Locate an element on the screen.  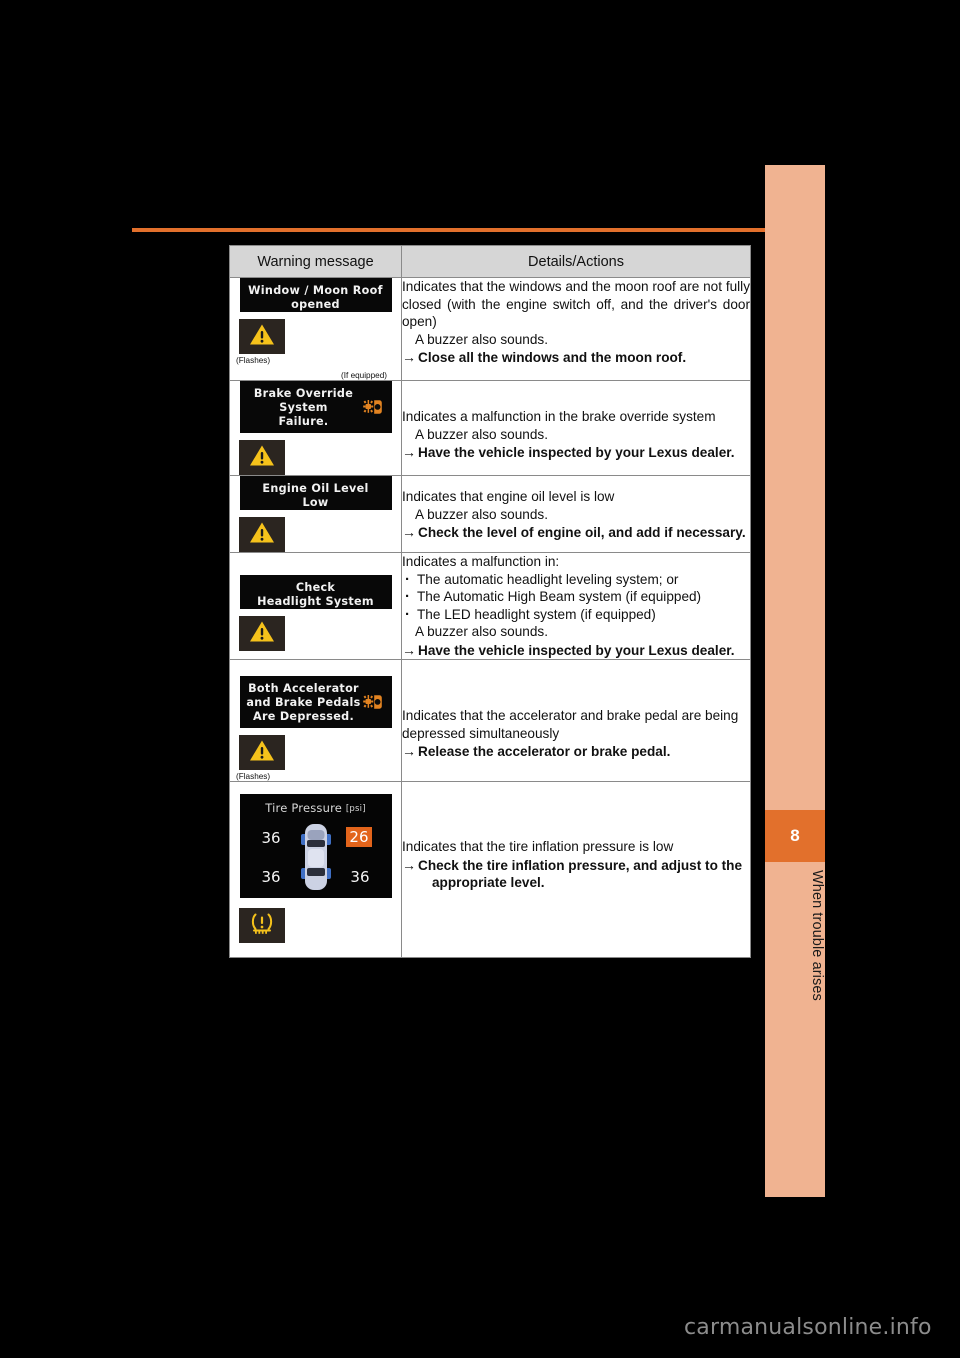
table-header-row: Warning message Details/Actions is located at coordinates (490, 261).